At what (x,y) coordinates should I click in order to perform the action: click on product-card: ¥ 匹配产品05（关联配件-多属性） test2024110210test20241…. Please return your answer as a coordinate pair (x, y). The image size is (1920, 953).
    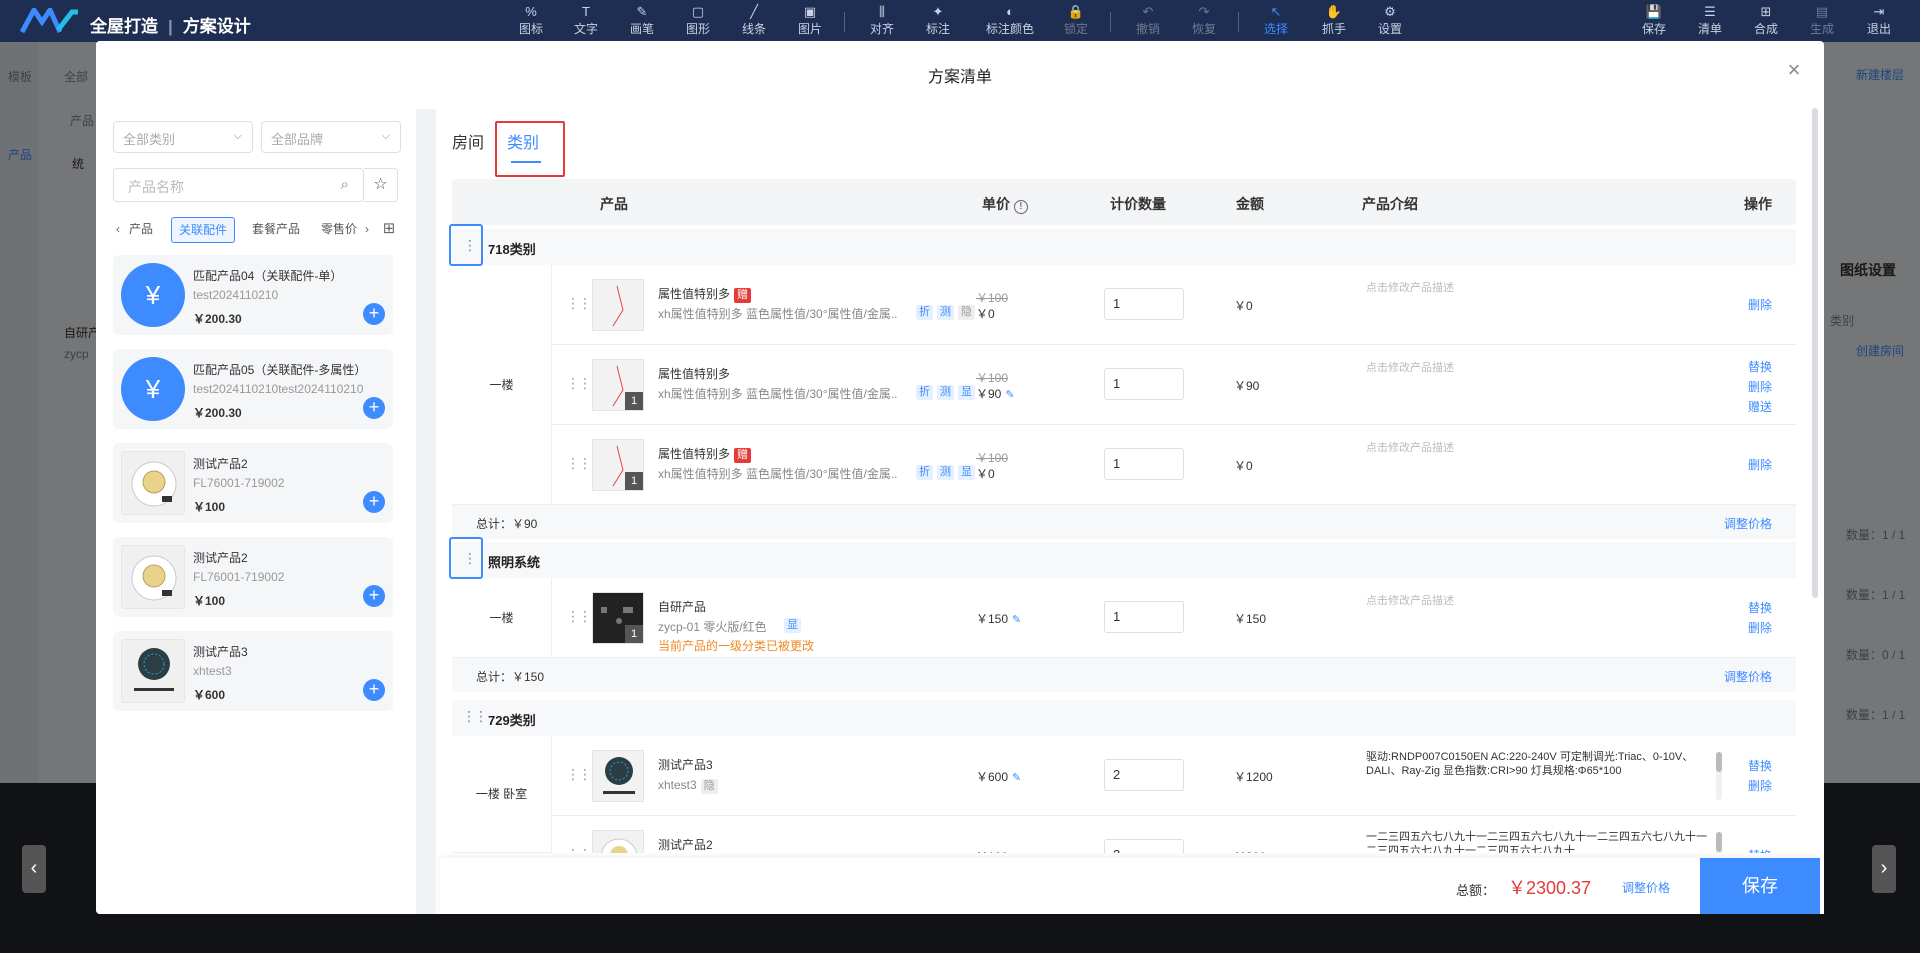
    Looking at the image, I should click on (253, 389).